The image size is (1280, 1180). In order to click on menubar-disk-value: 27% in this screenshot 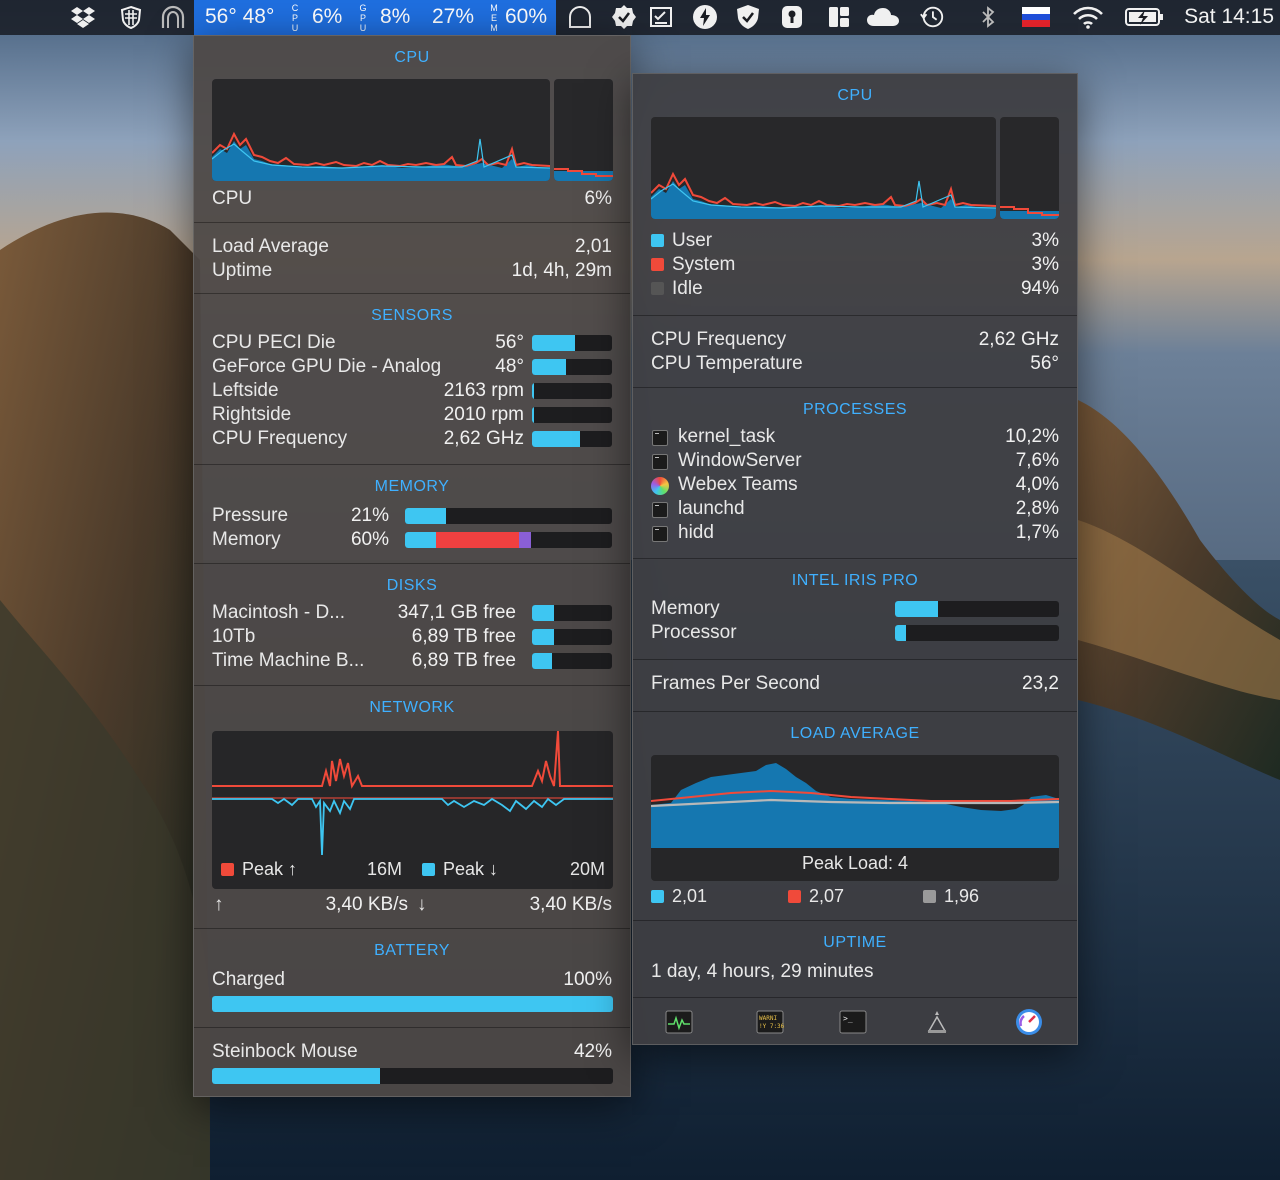, I will do `click(453, 17)`.